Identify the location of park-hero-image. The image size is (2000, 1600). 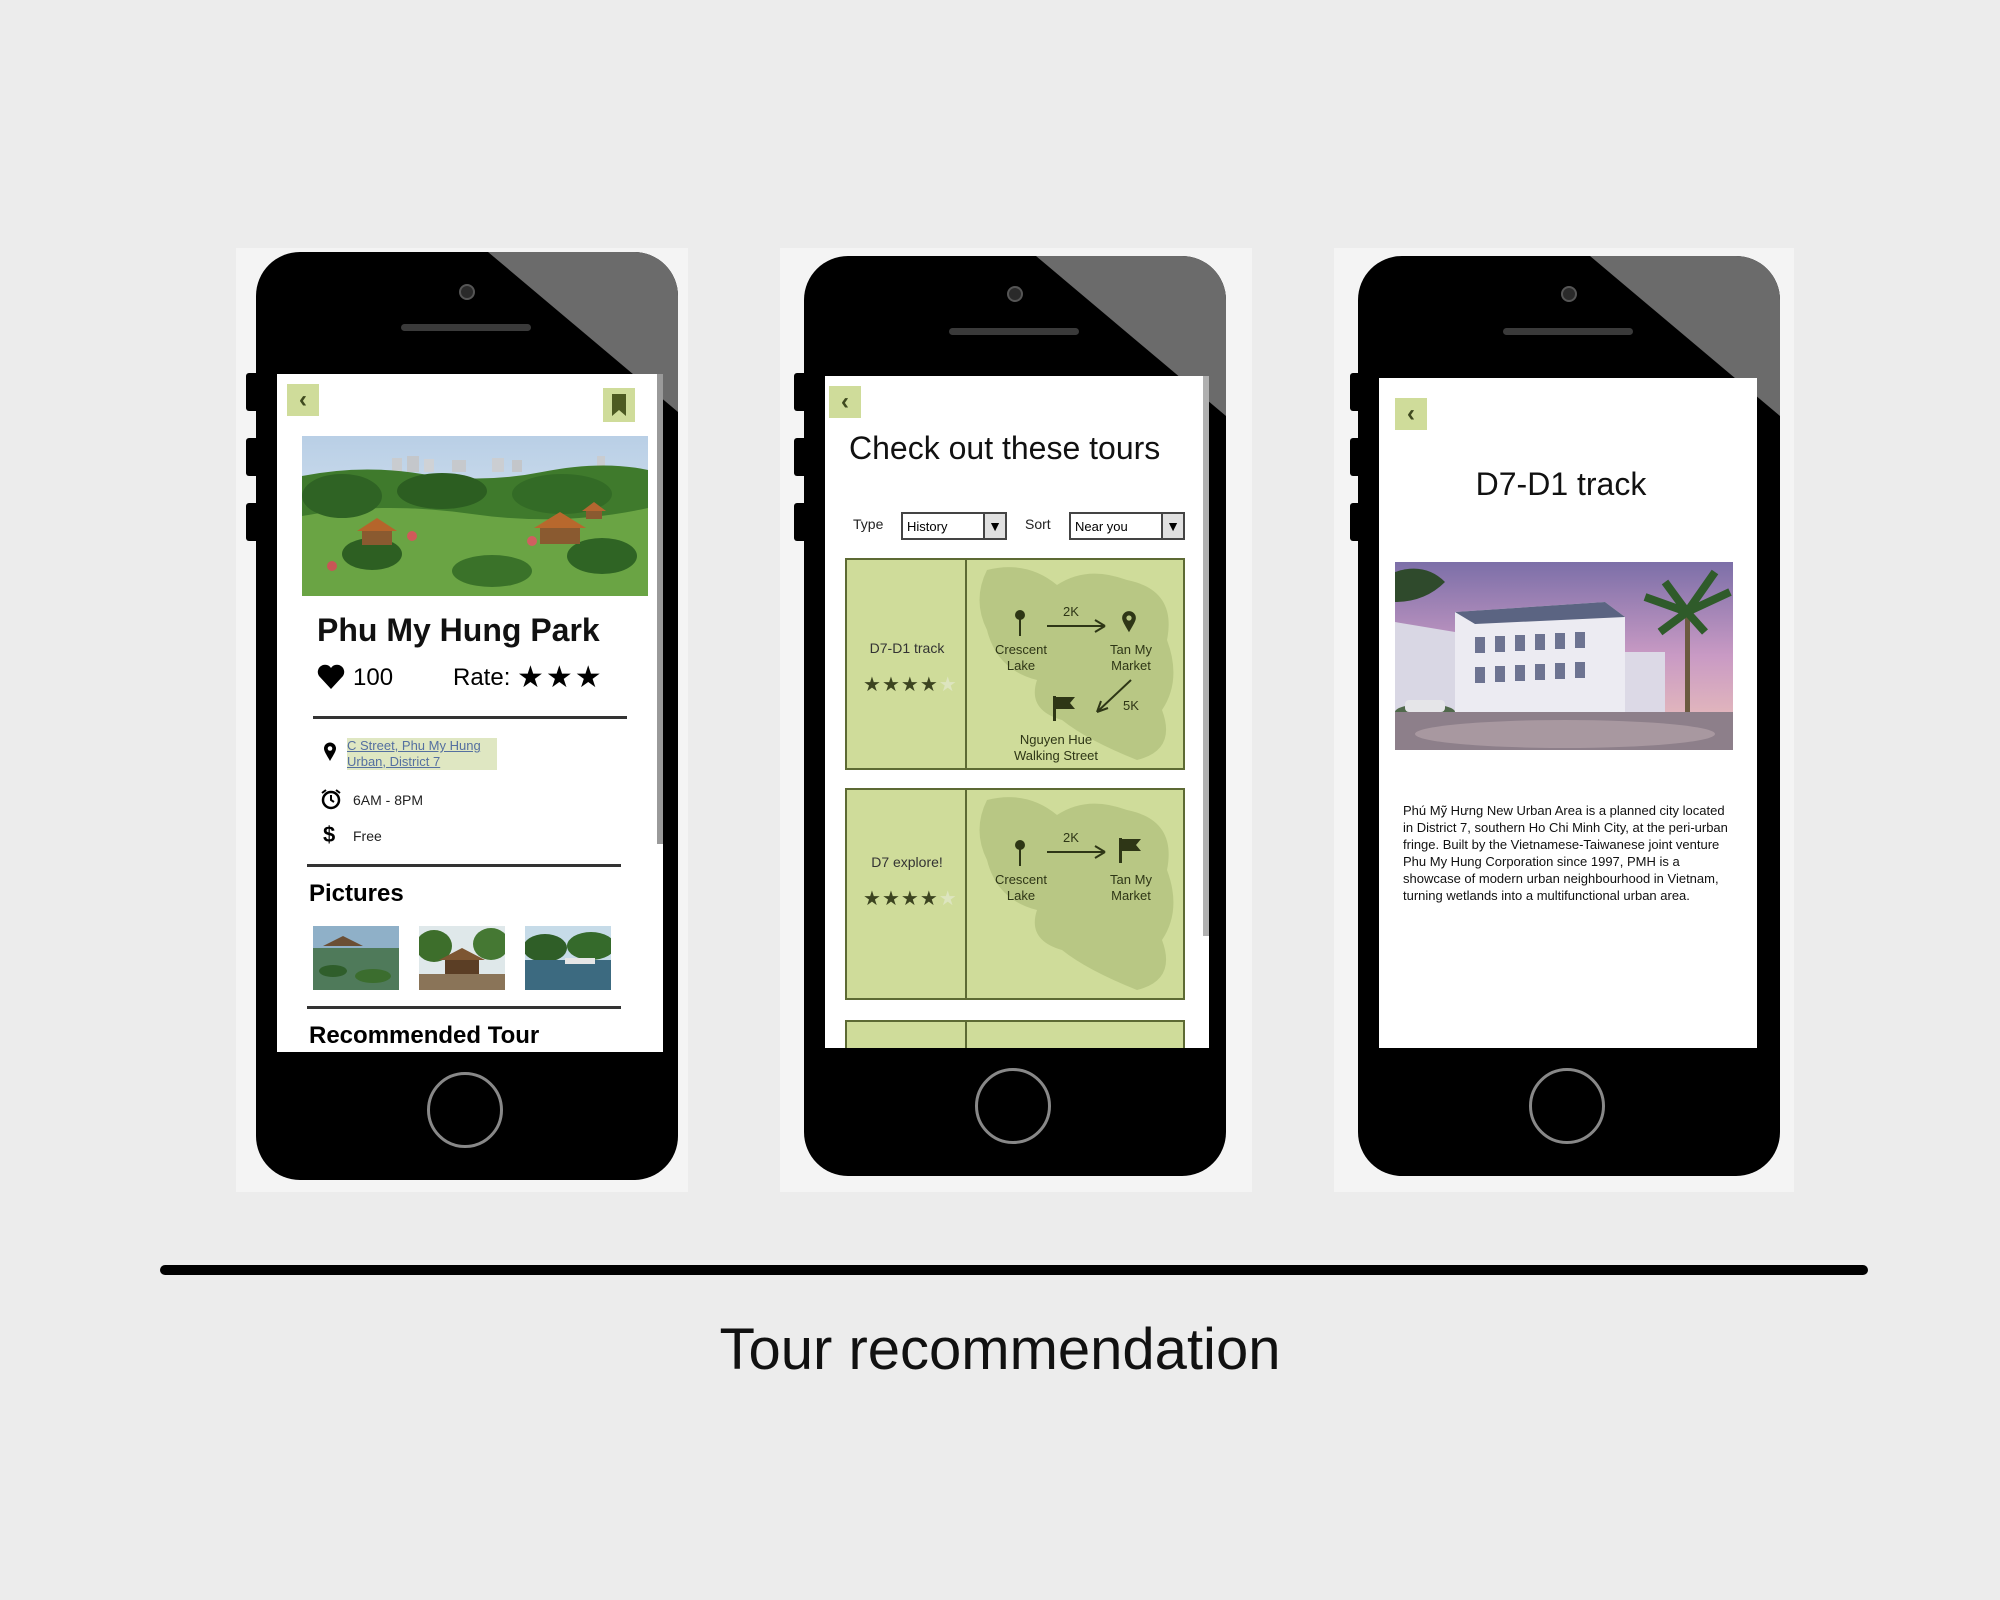
(475, 516).